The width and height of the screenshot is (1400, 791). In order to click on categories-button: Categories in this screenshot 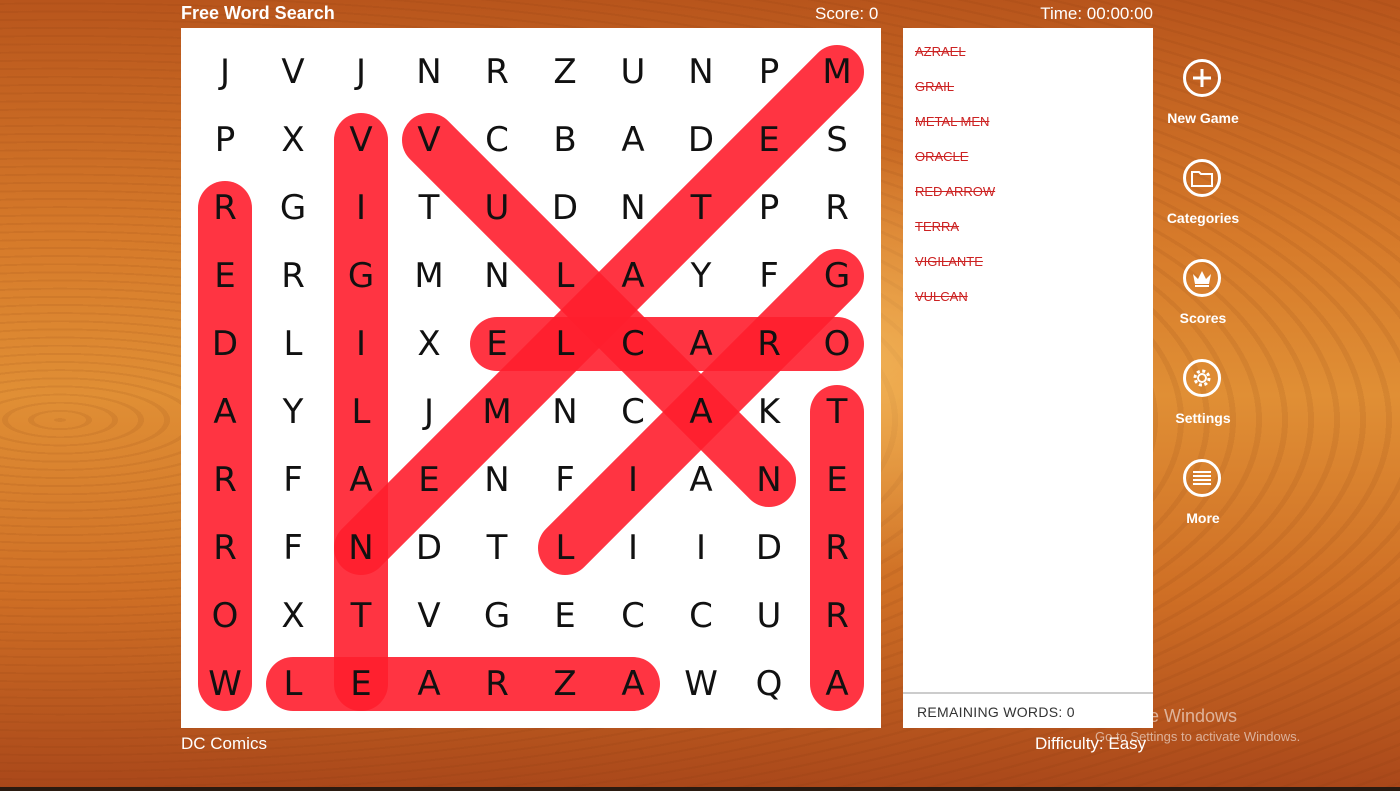, I will do `click(1203, 205)`.